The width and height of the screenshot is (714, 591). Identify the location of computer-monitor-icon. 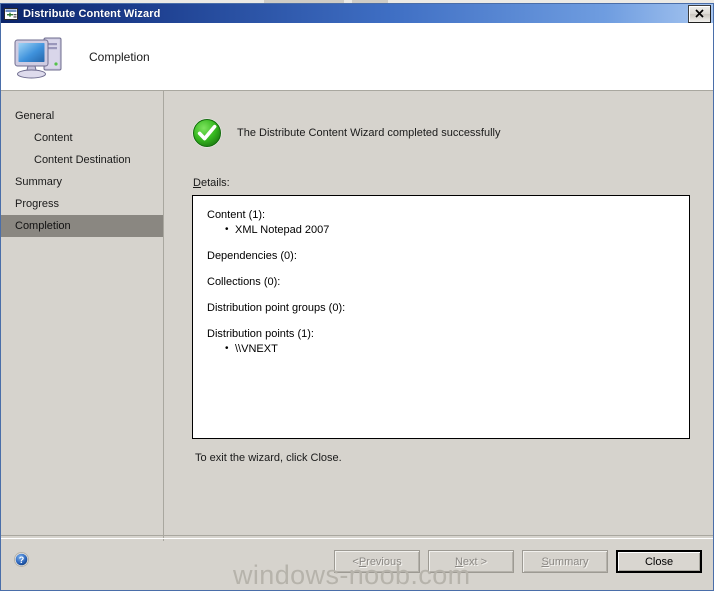
(39, 57).